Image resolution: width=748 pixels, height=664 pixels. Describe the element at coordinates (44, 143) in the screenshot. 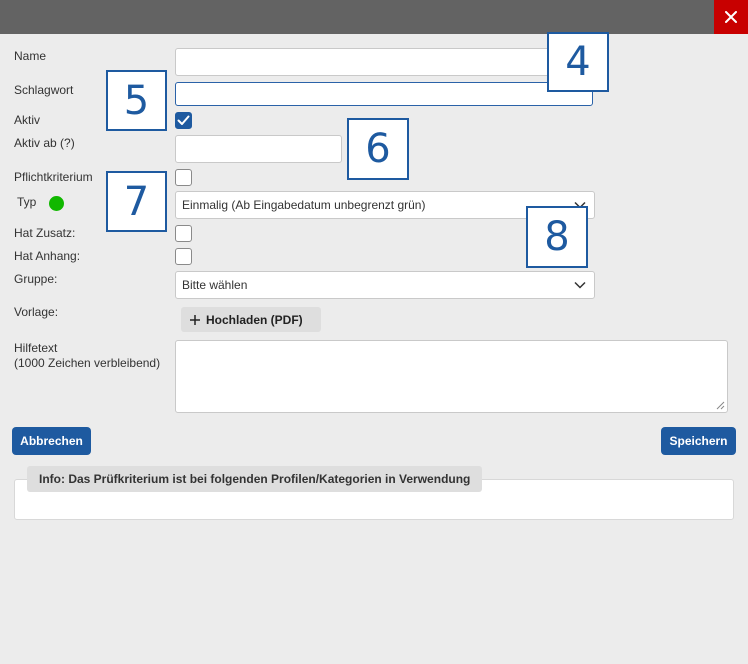

I see `aktiv-ab-label: Aktiv ab (?)` at that location.